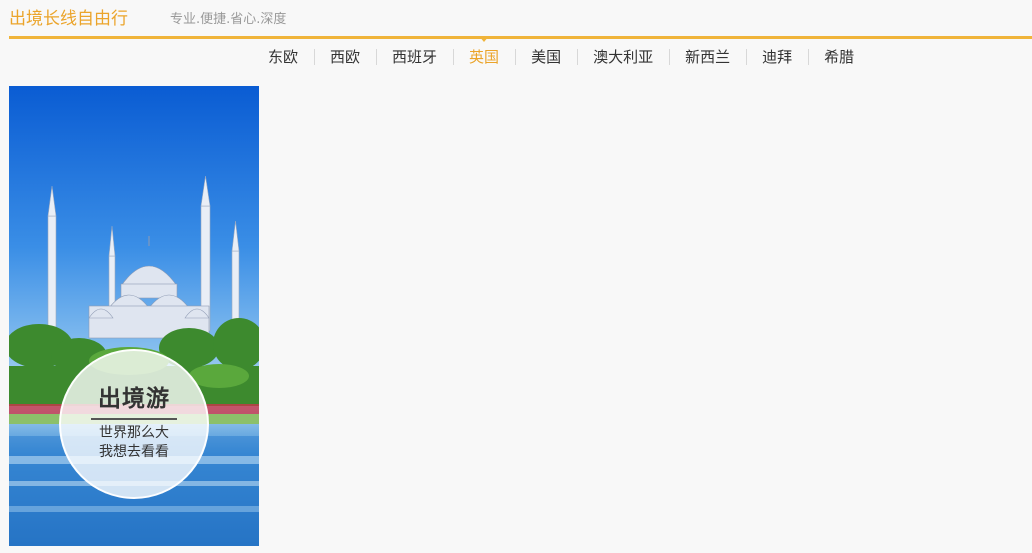  I want to click on nav-item-australia: 澳大利亚, so click(623, 57).